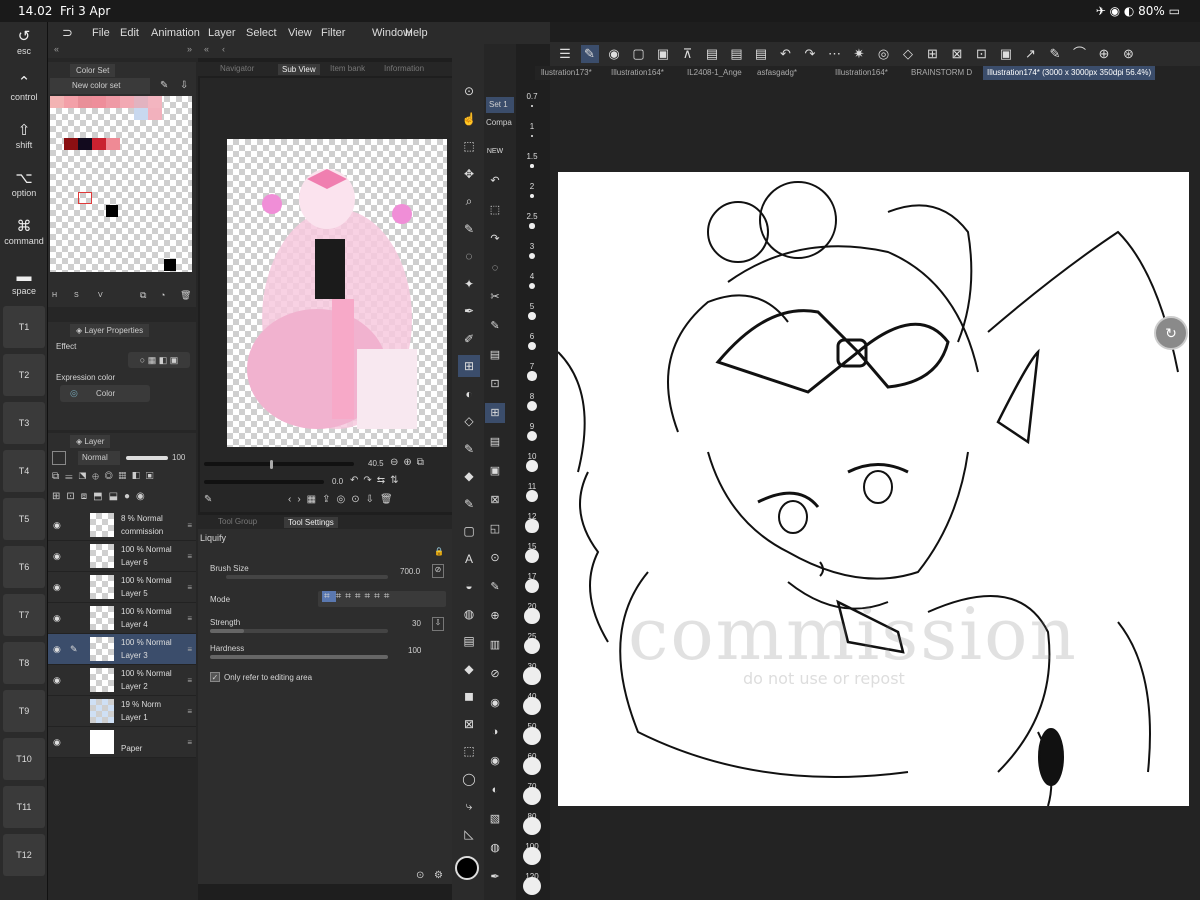 The height and width of the screenshot is (900, 1200). What do you see at coordinates (469, 641) in the screenshot?
I see `tool-button: ▤` at bounding box center [469, 641].